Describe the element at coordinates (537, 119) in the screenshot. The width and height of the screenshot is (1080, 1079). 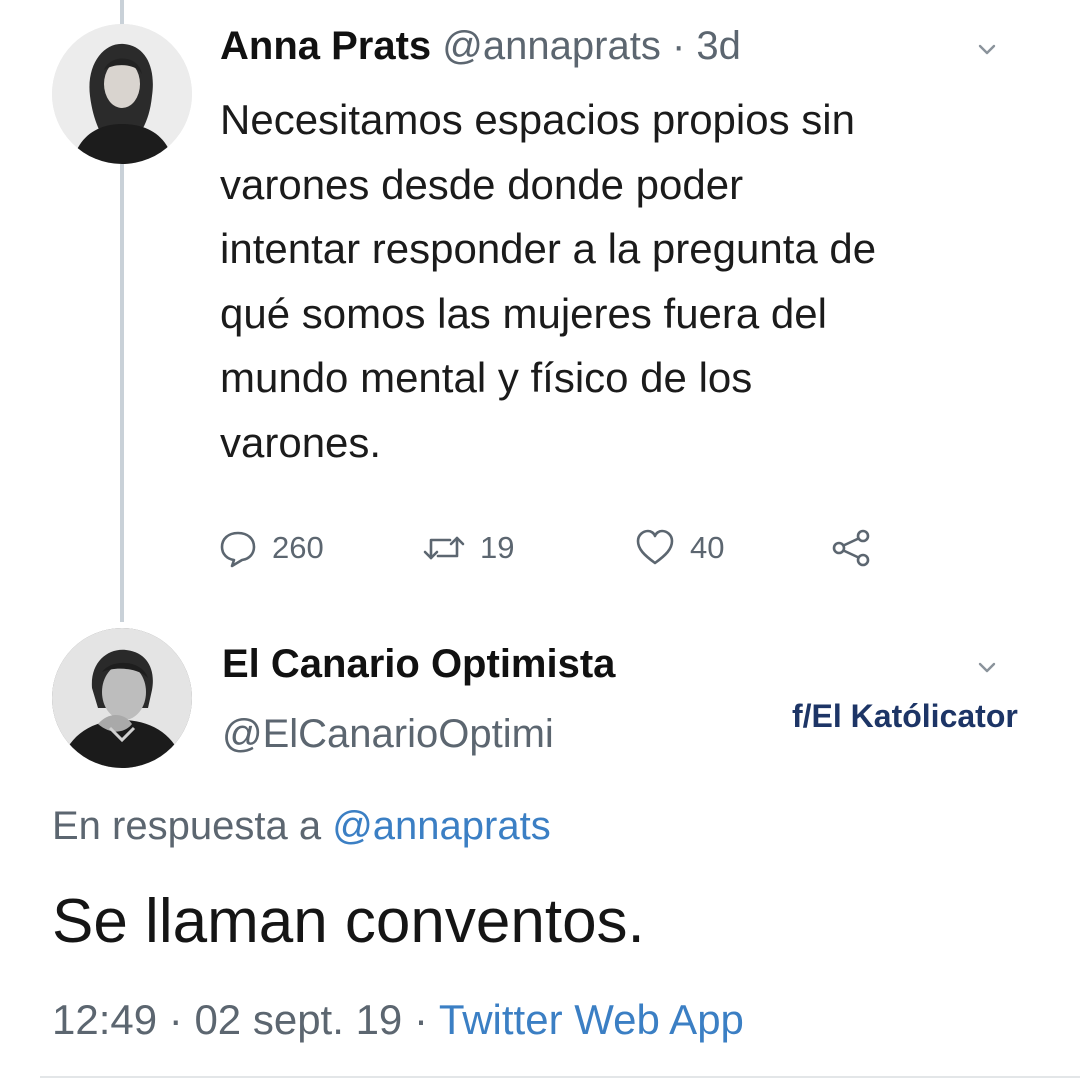
I see `tweet-text-line: Necesitamos espacios propios sin` at that location.